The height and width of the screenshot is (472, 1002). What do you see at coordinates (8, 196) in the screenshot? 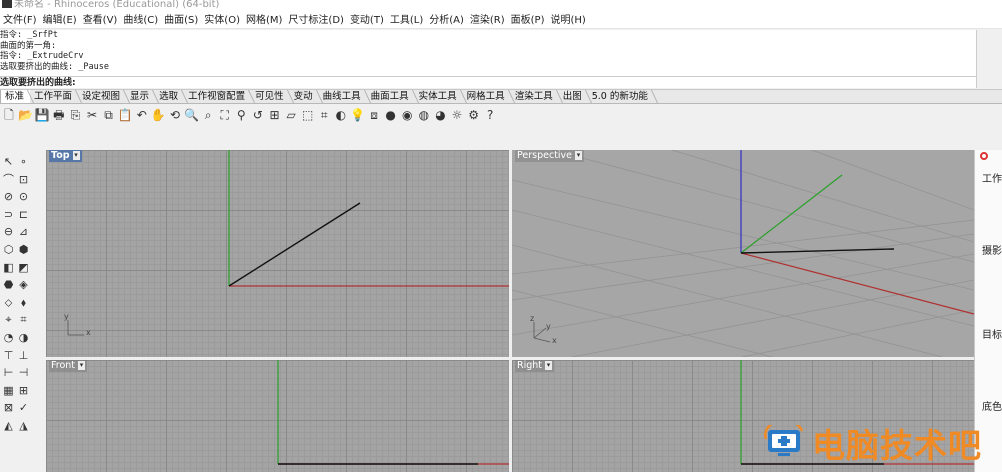
I see `left-tool-4-icon: ⊘` at bounding box center [8, 196].